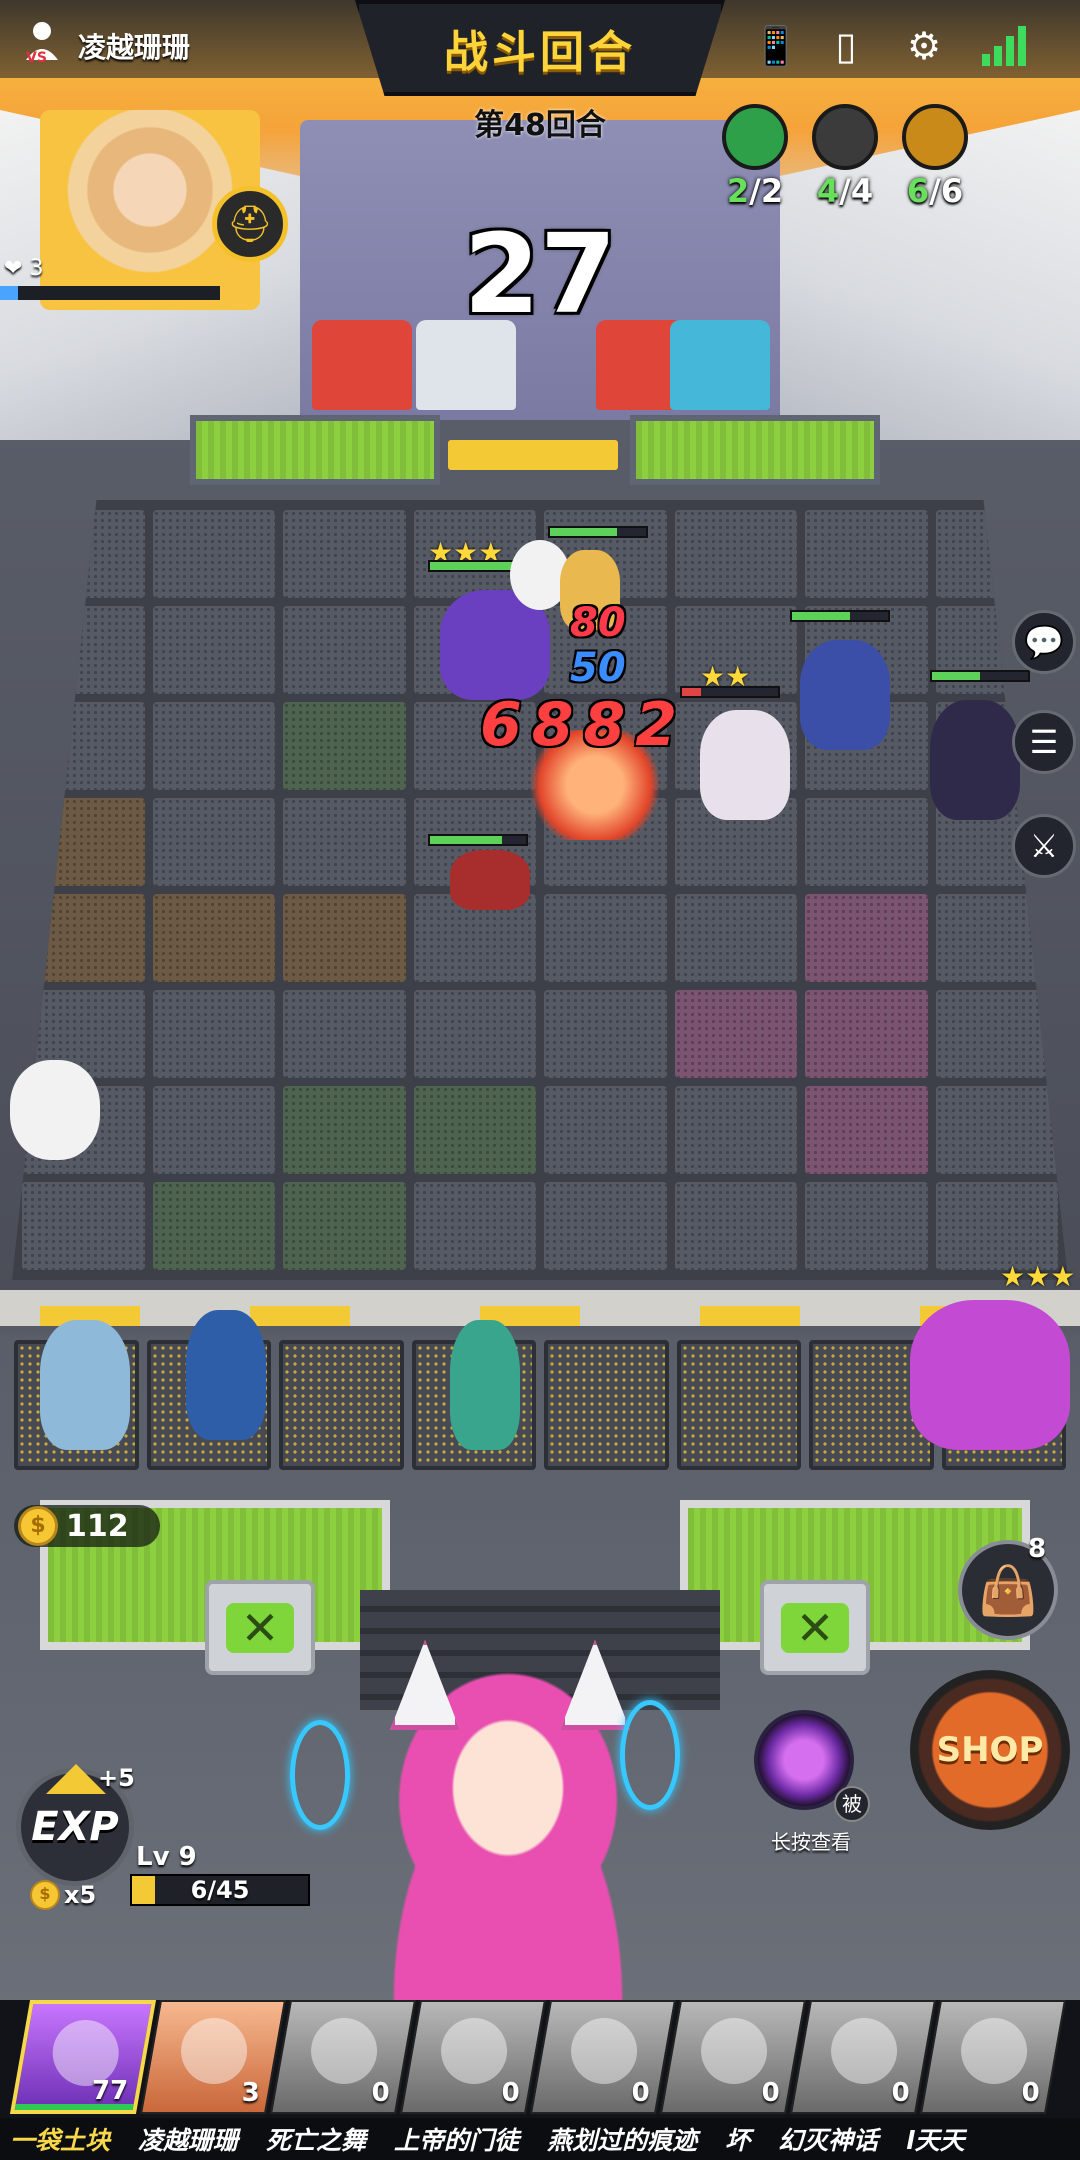  Describe the element at coordinates (1044, 846) in the screenshot. I see `battle-log-button: ⚔` at that location.